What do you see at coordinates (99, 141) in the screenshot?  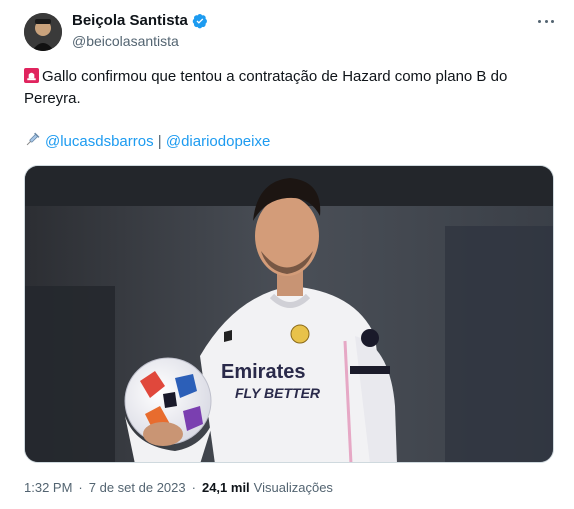 I see `mention-link-lucasdsbarros: @lucasdsbarros` at bounding box center [99, 141].